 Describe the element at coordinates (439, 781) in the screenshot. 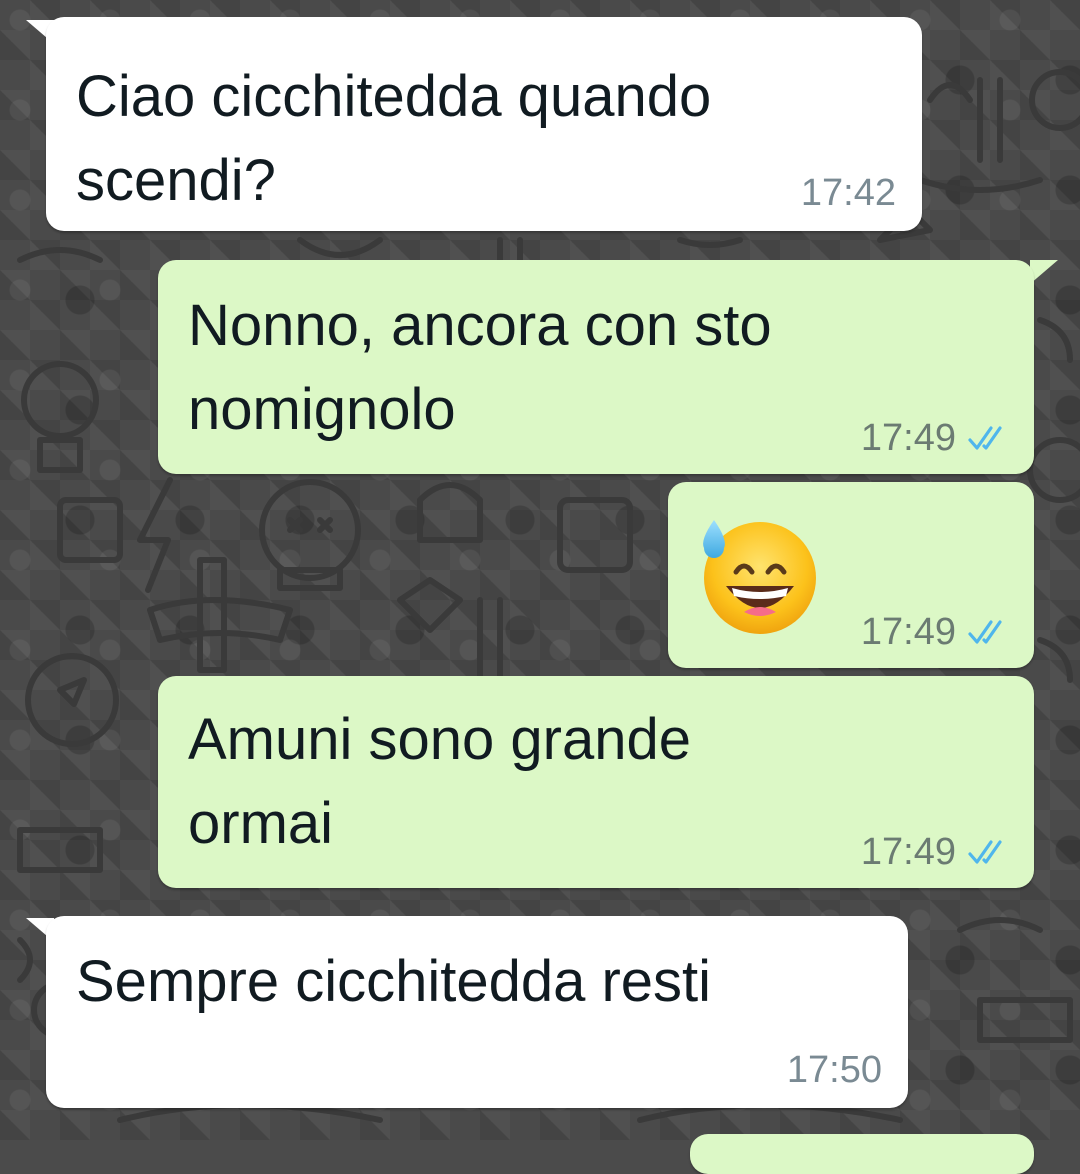

I see `message-text: Amuni sono grande ormai` at that location.